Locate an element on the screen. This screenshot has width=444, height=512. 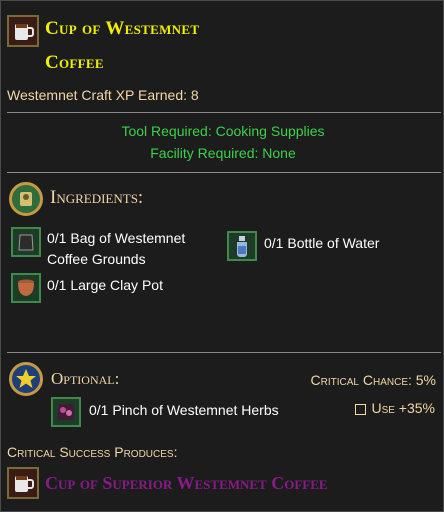
critical-result-title: Cup of Superior Westemnet Coffee is located at coordinates (186, 483).